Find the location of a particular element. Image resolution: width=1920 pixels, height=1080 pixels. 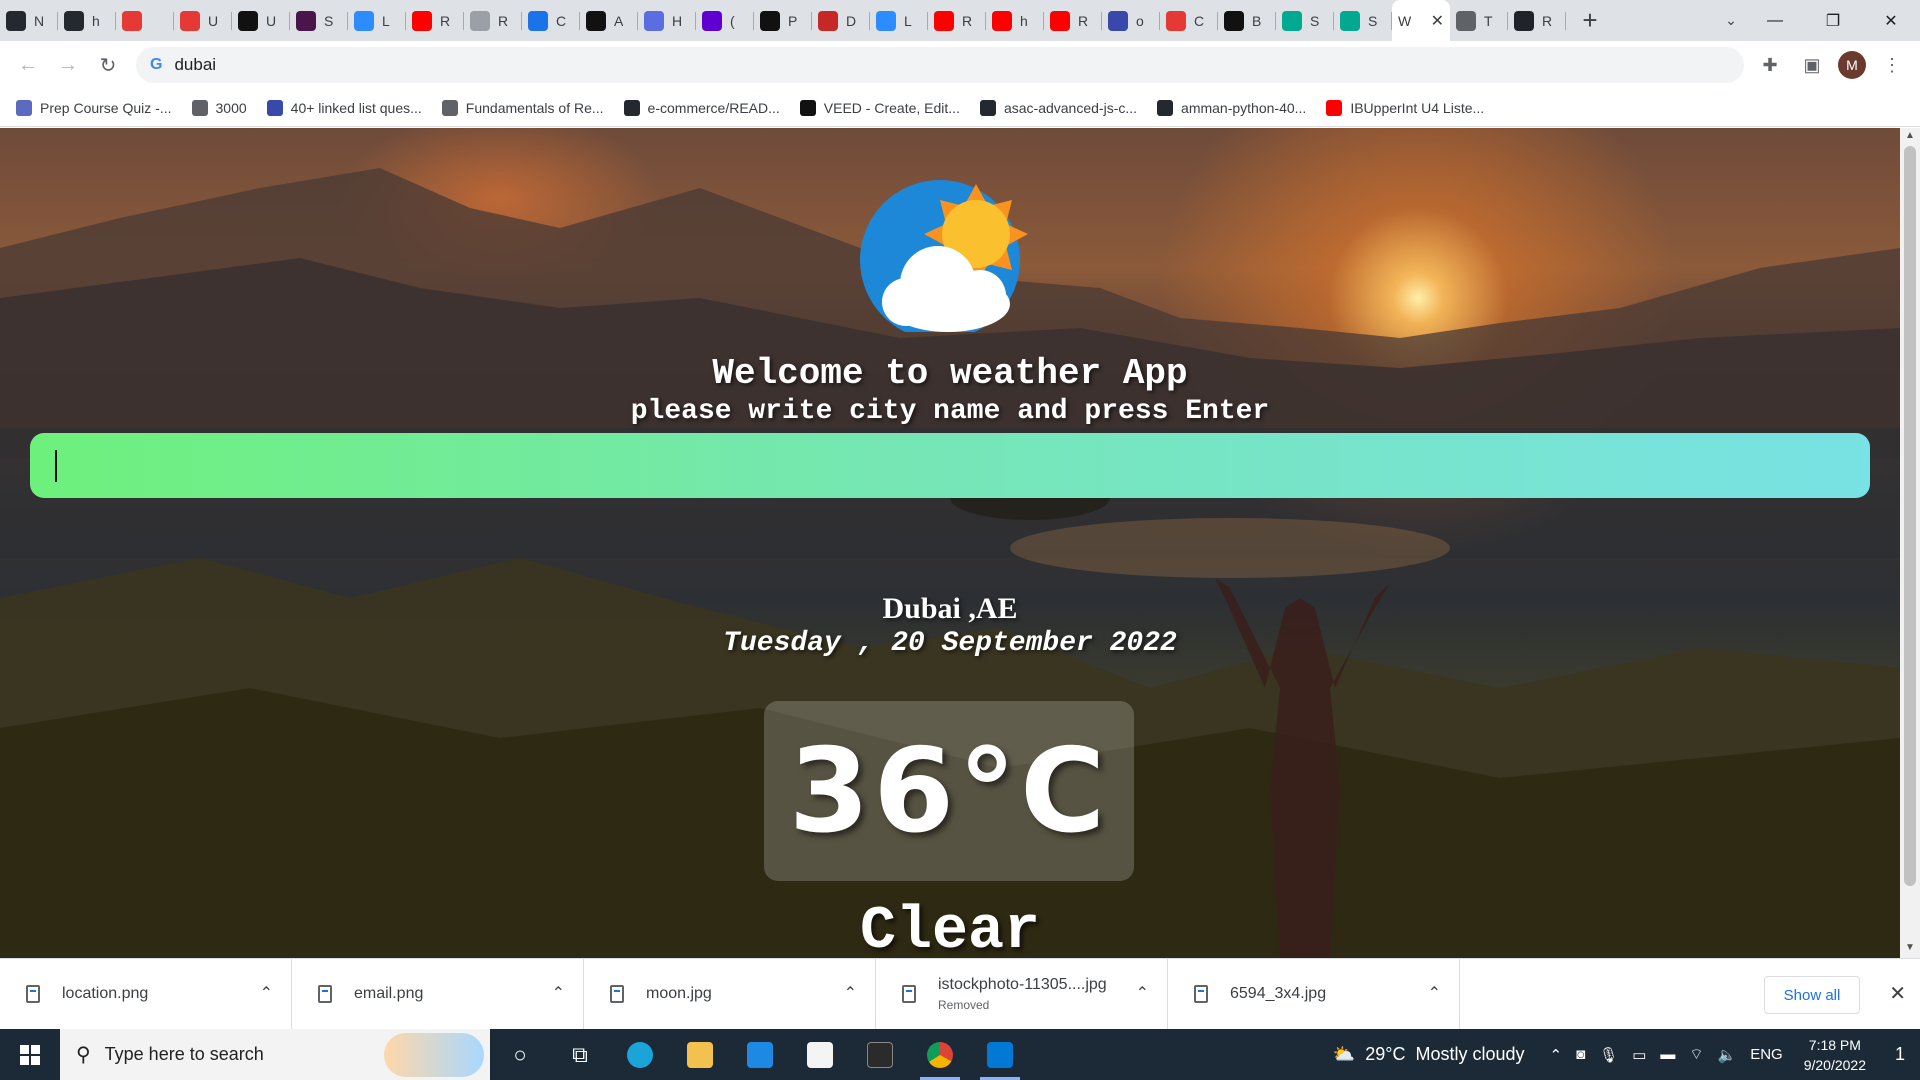

menu-kebab-icon: ⋮ is located at coordinates (1892, 65).